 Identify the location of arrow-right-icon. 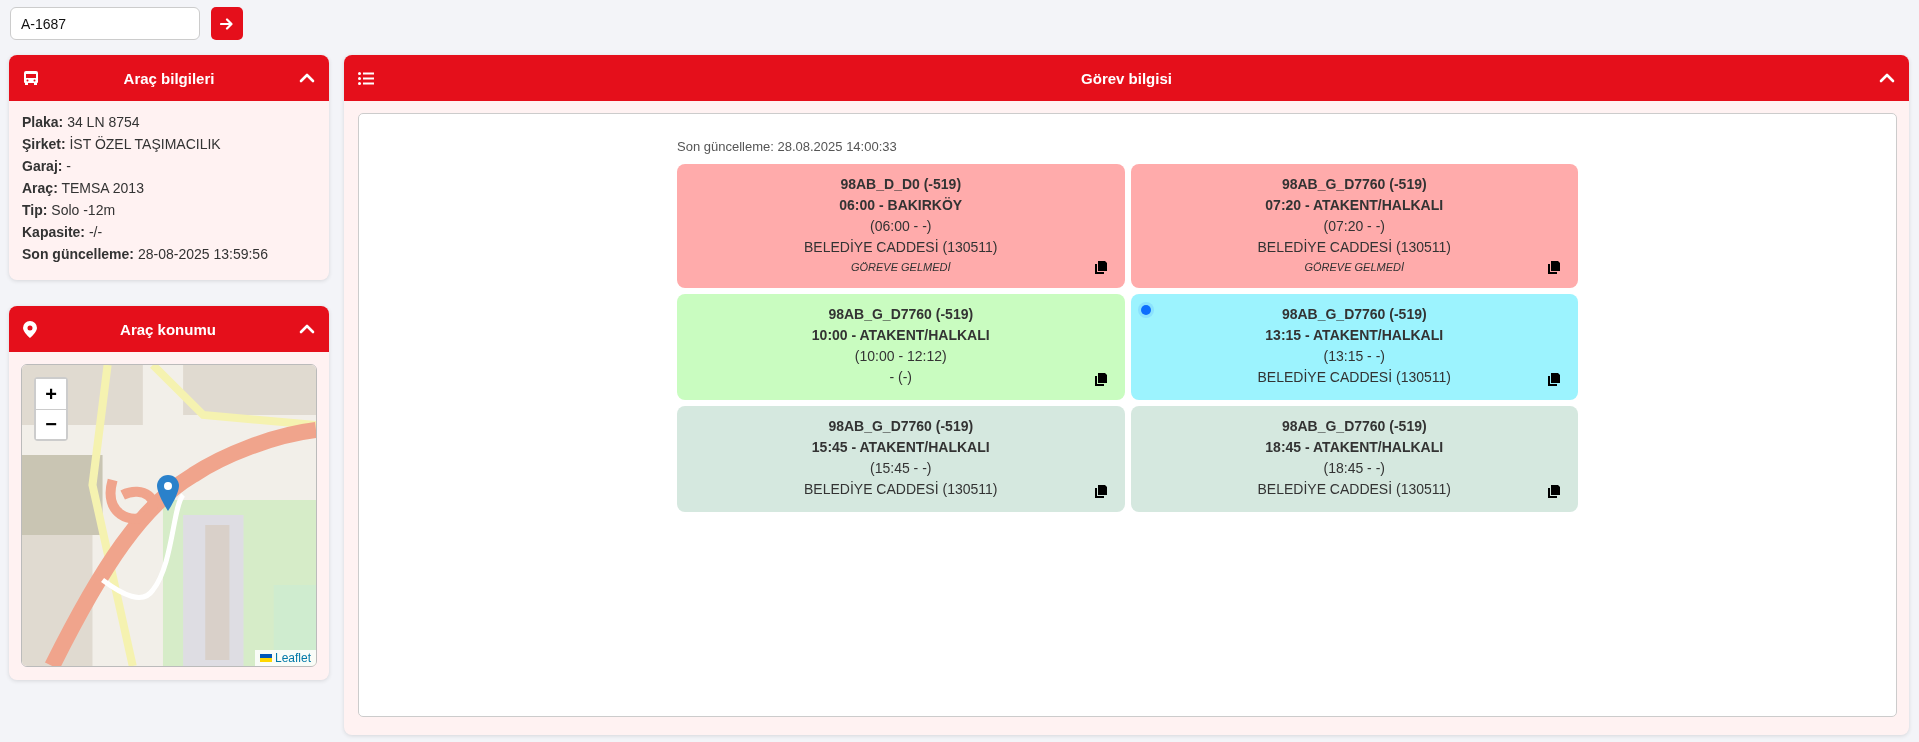
(227, 23).